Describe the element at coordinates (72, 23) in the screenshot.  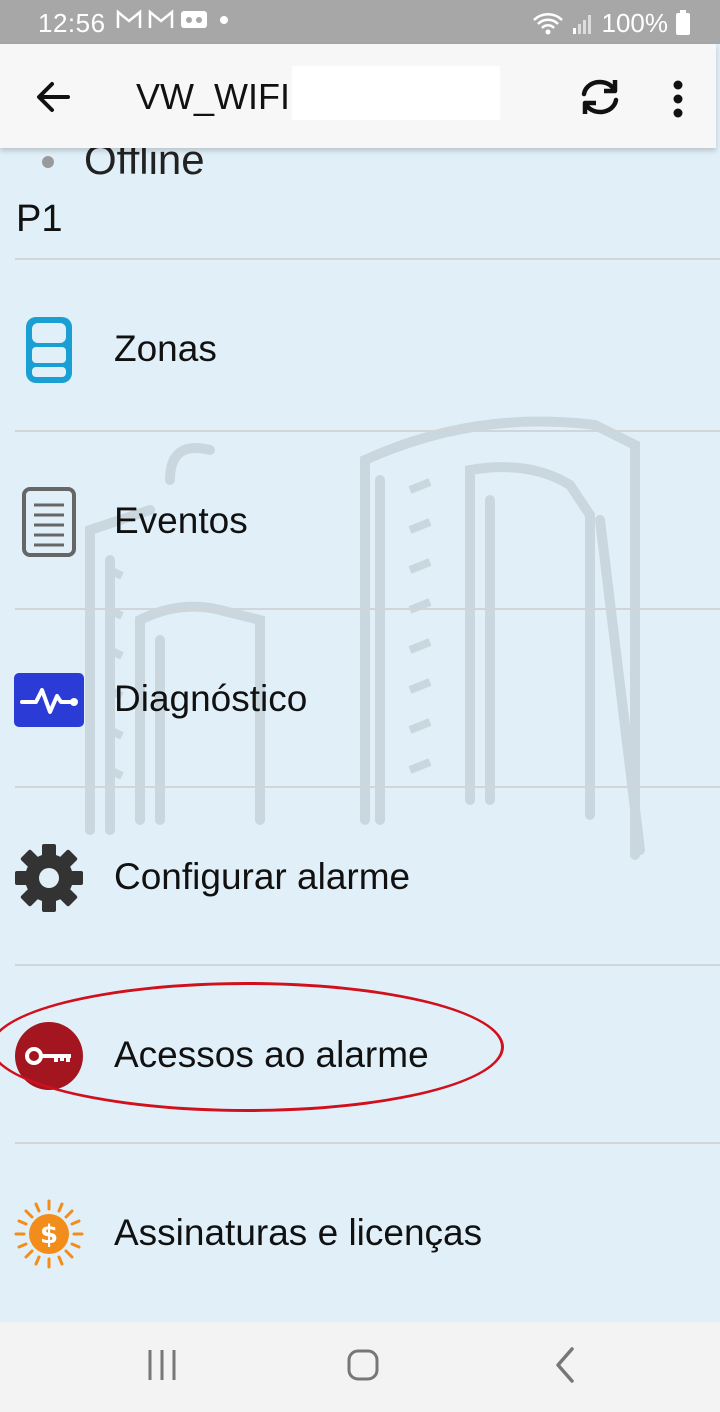
I see `status-time: 12:56` at that location.